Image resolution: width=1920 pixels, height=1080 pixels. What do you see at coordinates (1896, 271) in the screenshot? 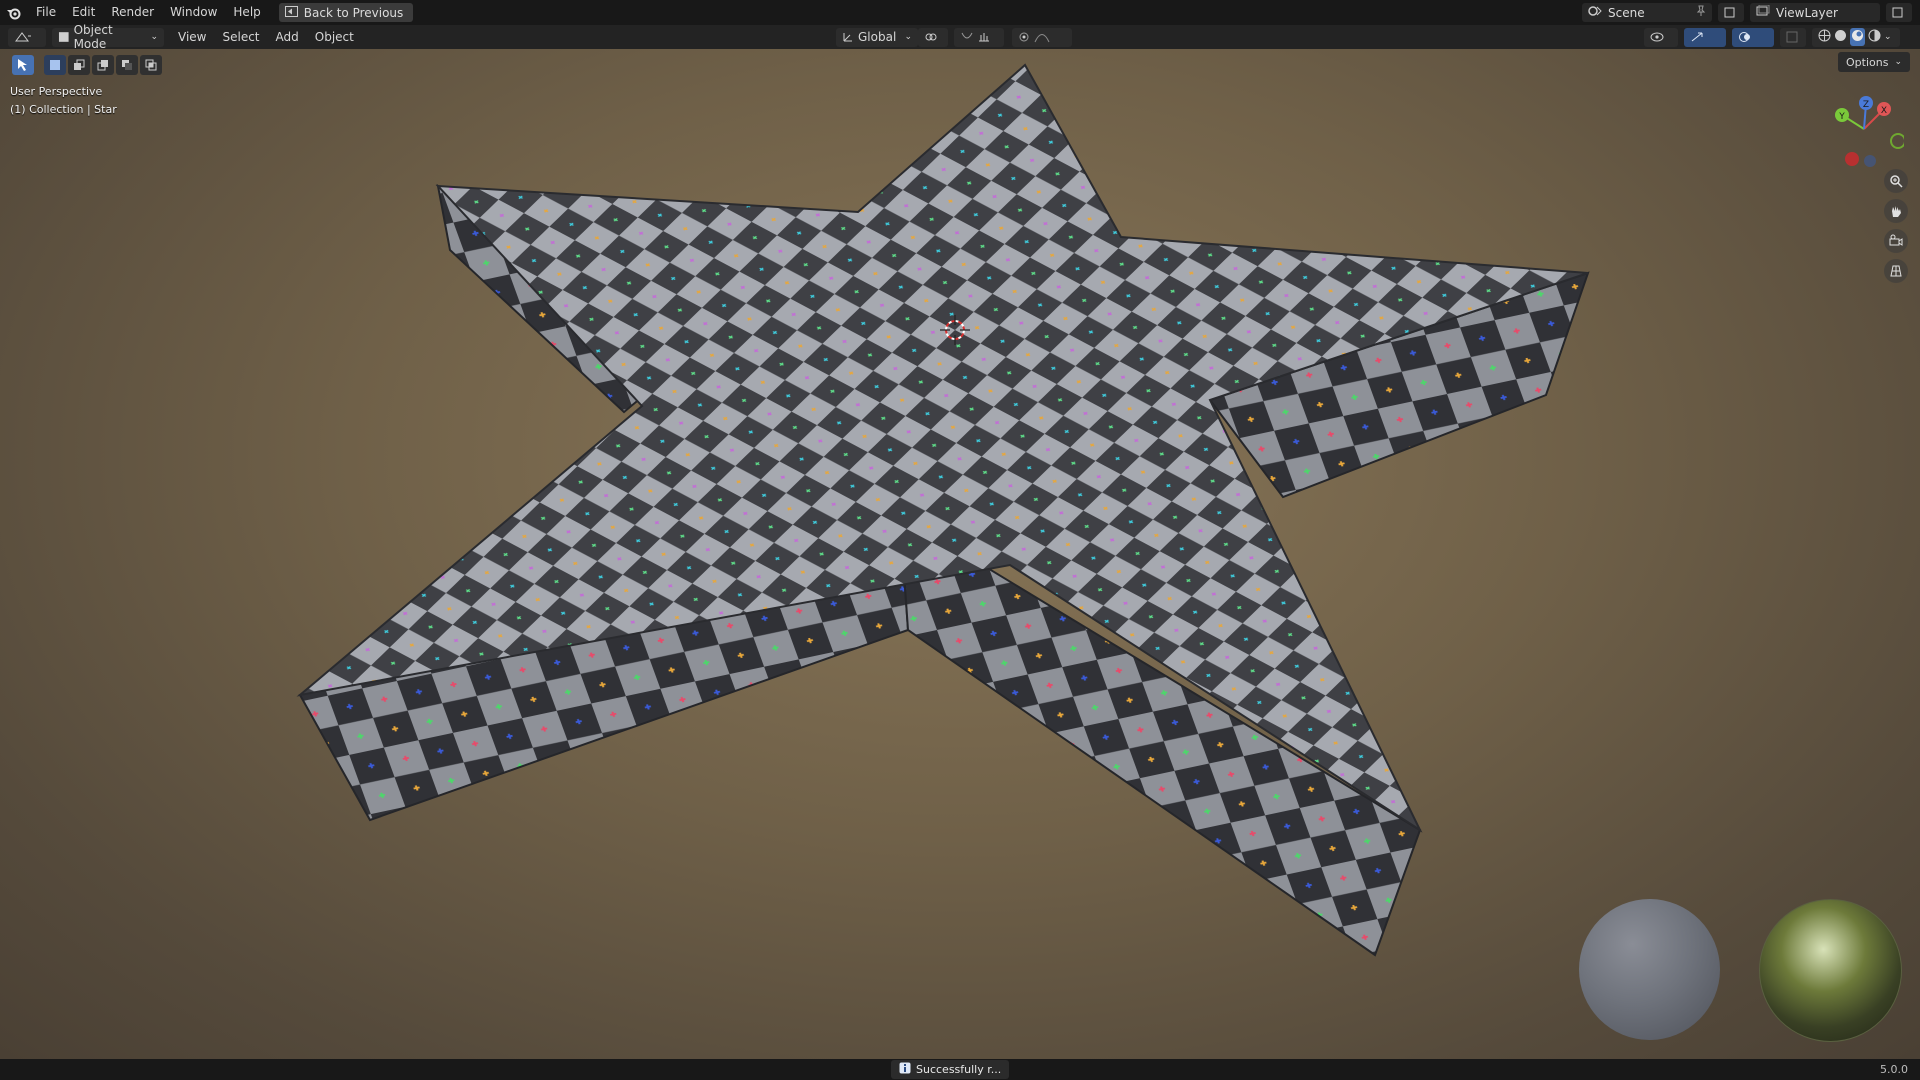
I see `grid-icon` at bounding box center [1896, 271].